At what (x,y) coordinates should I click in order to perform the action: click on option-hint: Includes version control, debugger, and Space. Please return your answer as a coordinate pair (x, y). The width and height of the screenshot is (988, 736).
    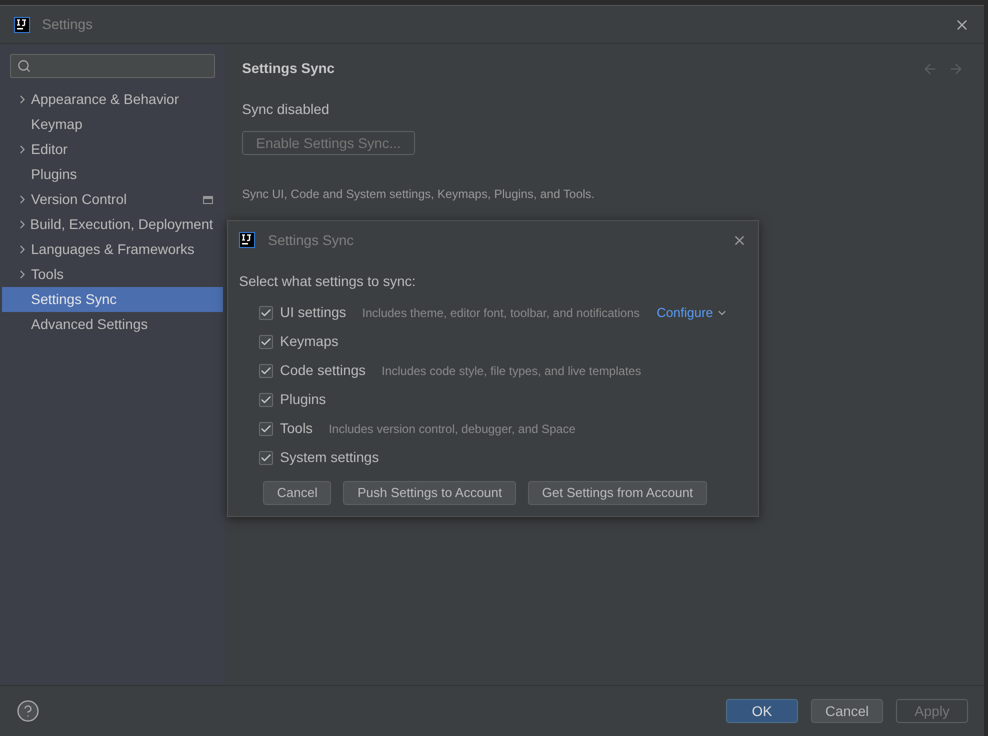
    Looking at the image, I should click on (452, 429).